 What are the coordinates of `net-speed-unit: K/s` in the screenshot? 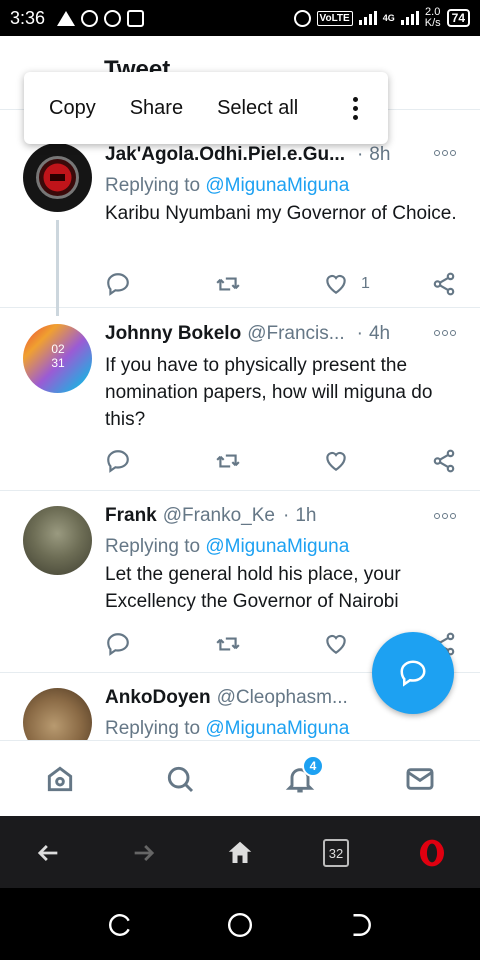 It's located at (432, 23).